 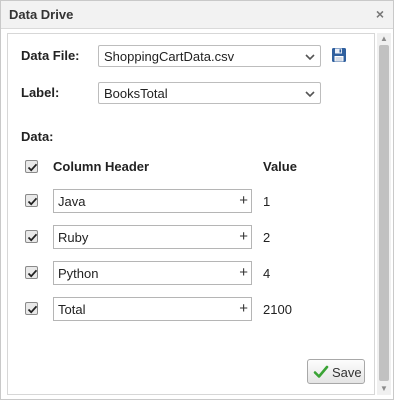 I want to click on value-heading: Value, so click(x=280, y=166).